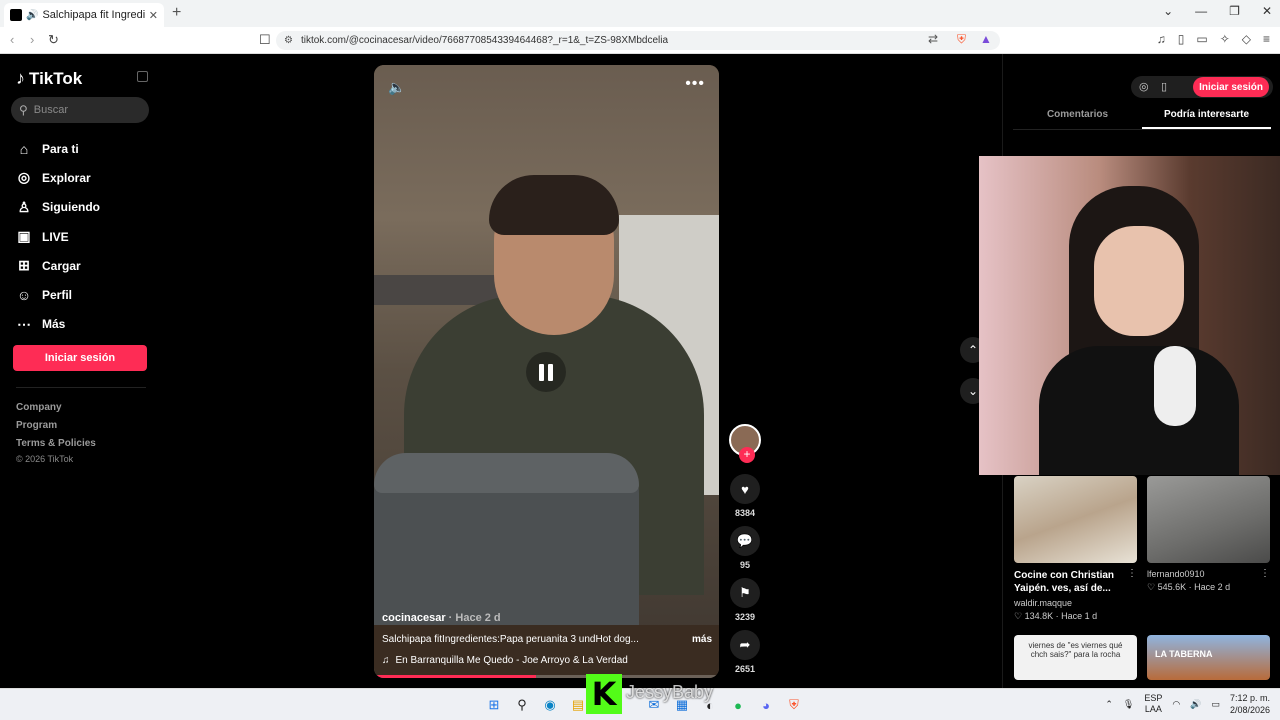 The width and height of the screenshot is (1280, 720). Describe the element at coordinates (265, 40) in the screenshot. I see `bookmark-icon: ☐` at that location.